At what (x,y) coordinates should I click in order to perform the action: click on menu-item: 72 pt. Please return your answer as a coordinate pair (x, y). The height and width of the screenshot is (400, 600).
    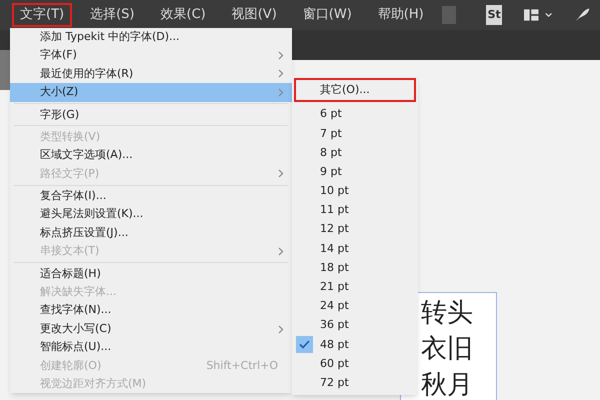
    Looking at the image, I should click on (355, 383).